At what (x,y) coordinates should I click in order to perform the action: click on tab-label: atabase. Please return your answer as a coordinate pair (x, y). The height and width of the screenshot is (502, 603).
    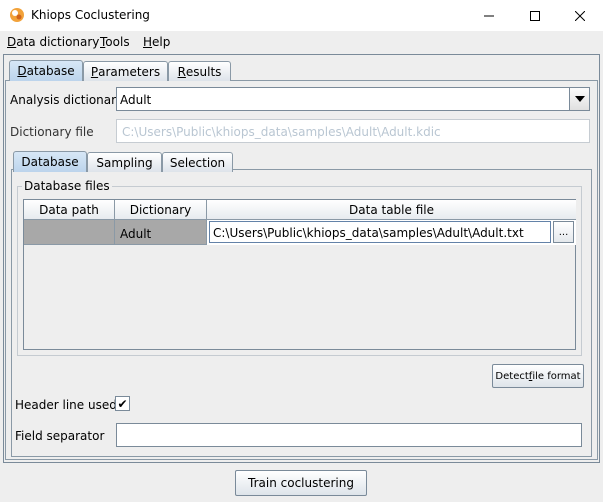
    Looking at the image, I should click on (50, 71).